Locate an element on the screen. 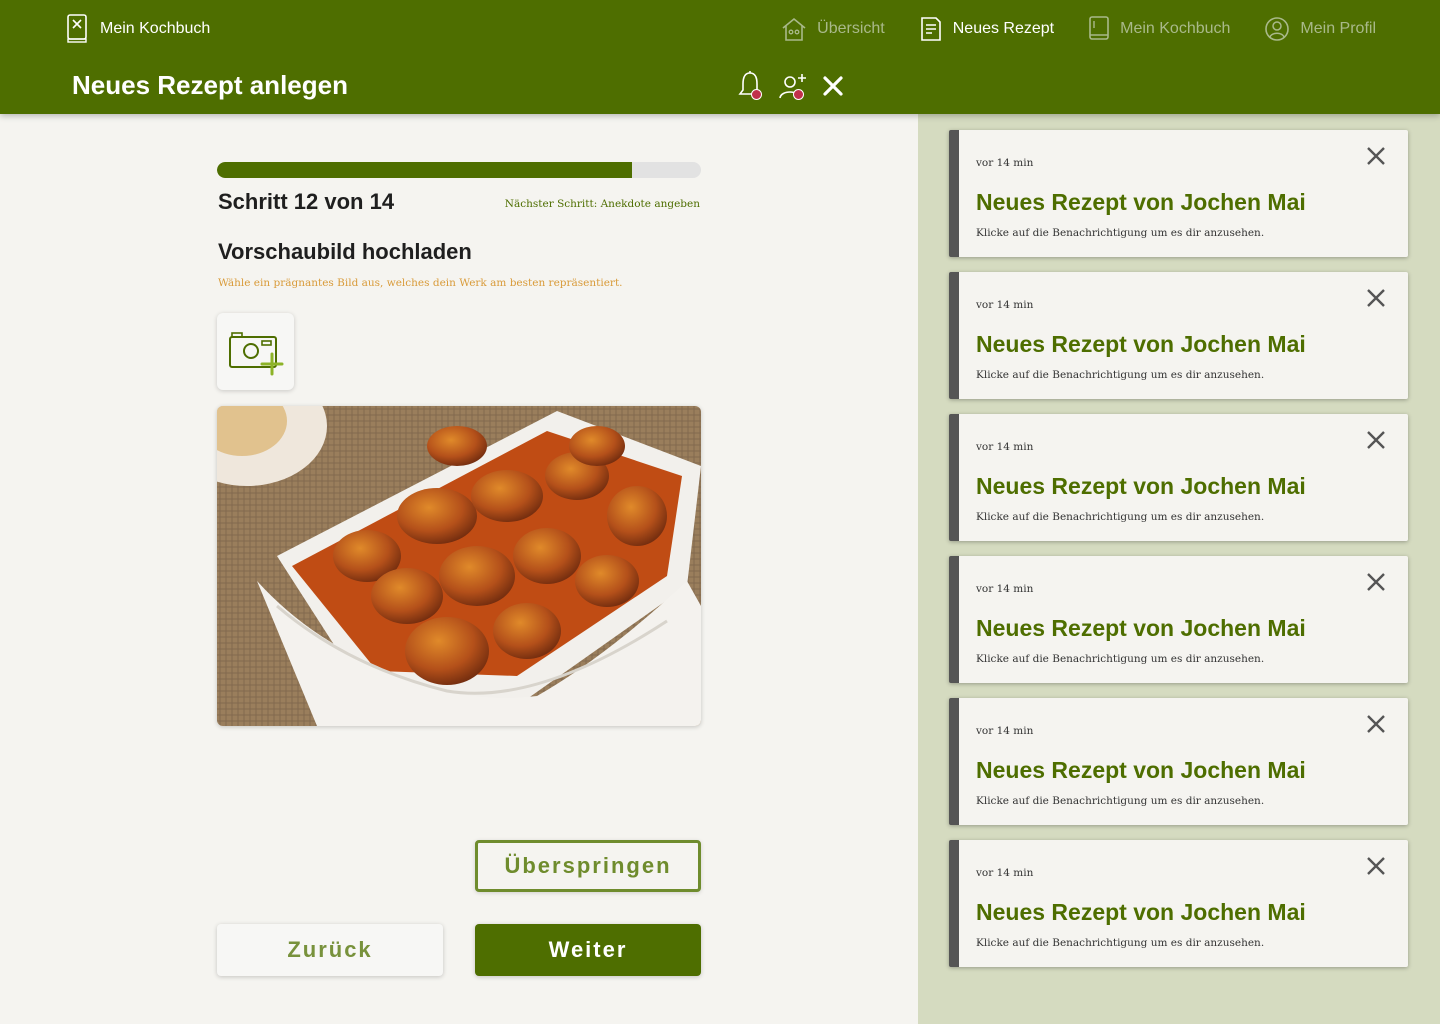  house-icon is located at coordinates (794, 29).